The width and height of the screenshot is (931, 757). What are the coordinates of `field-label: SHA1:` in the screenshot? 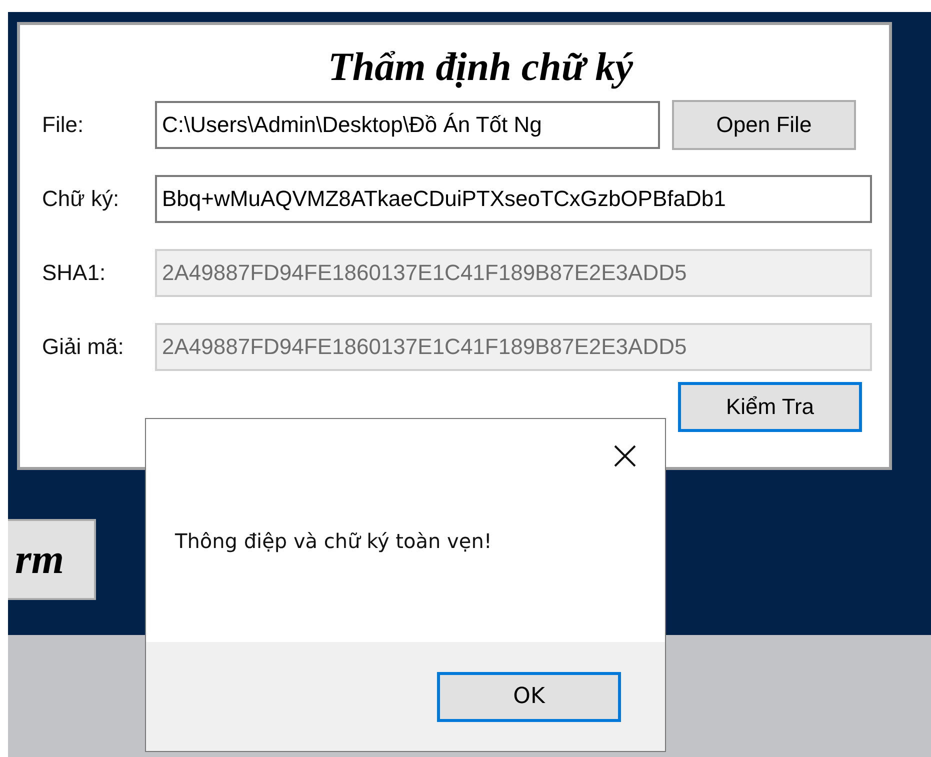 It's located at (74, 273).